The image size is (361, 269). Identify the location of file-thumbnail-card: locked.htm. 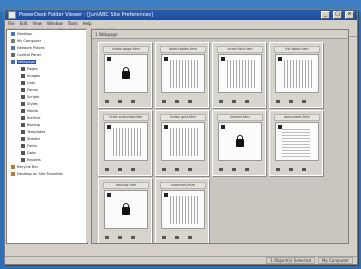
(239, 143).